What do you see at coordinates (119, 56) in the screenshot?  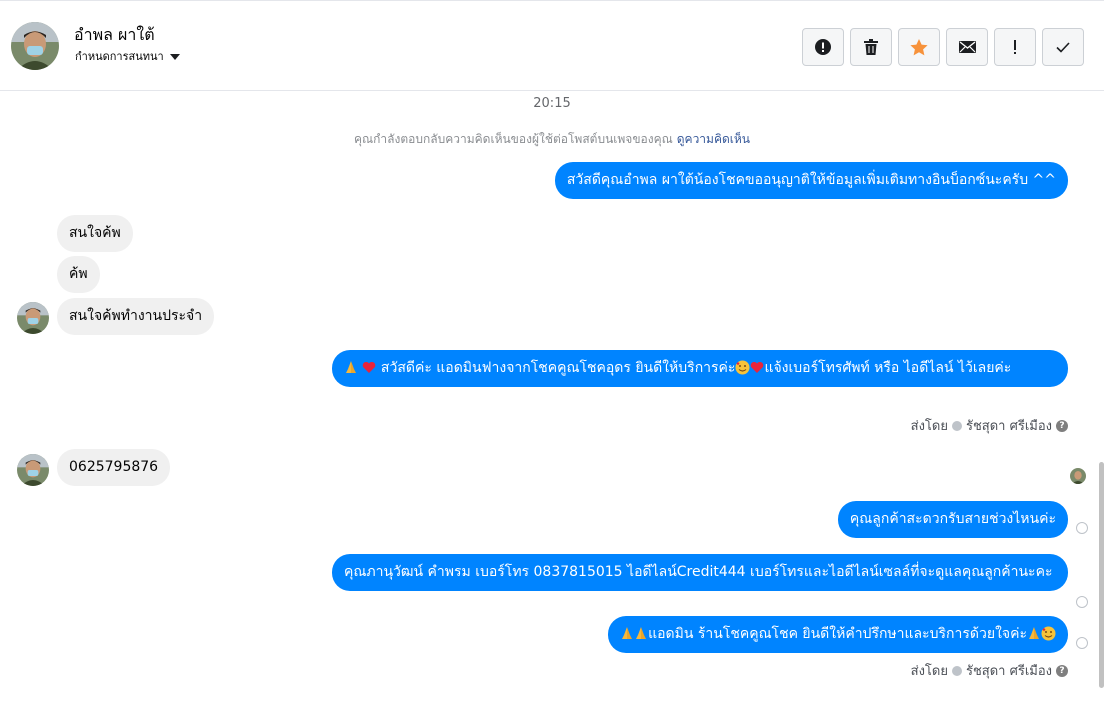 I see `conversation-settings-label: กำหนดการสนทนา` at bounding box center [119, 56].